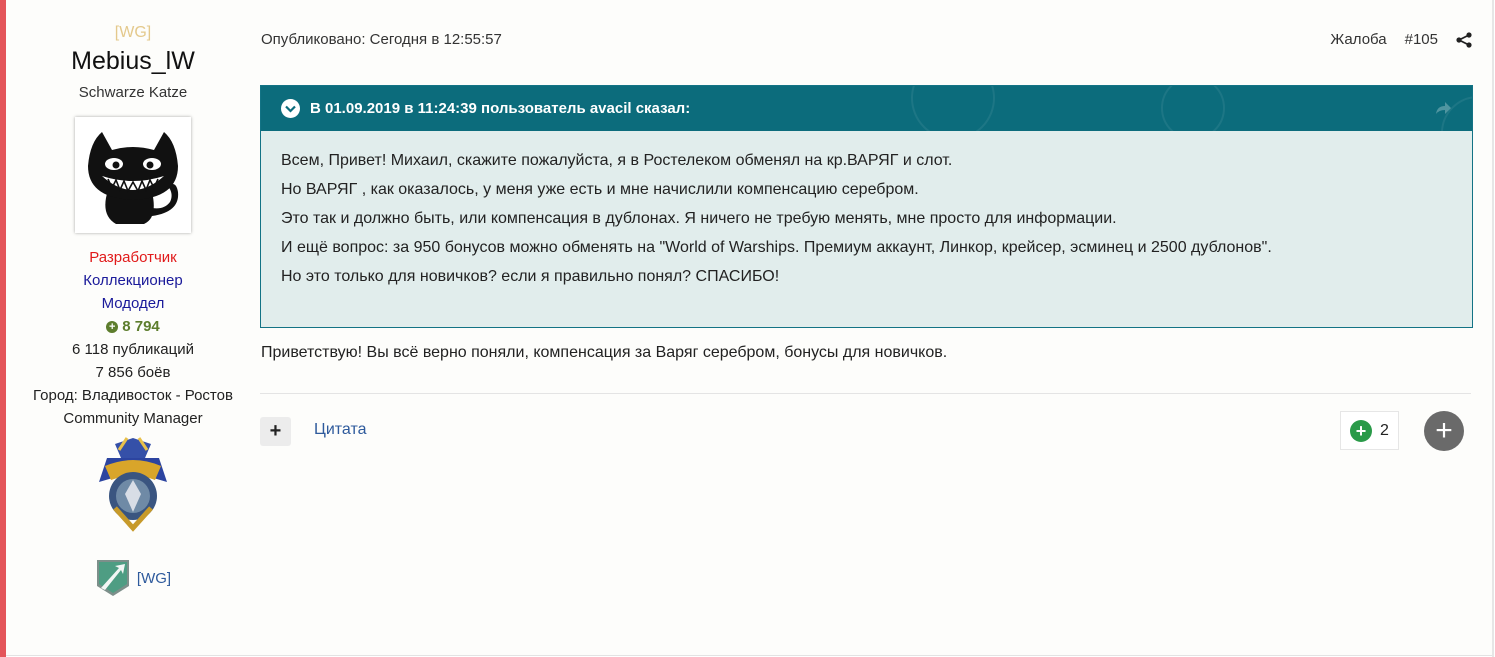  I want to click on group-collector: Коллекционер, so click(133, 280).